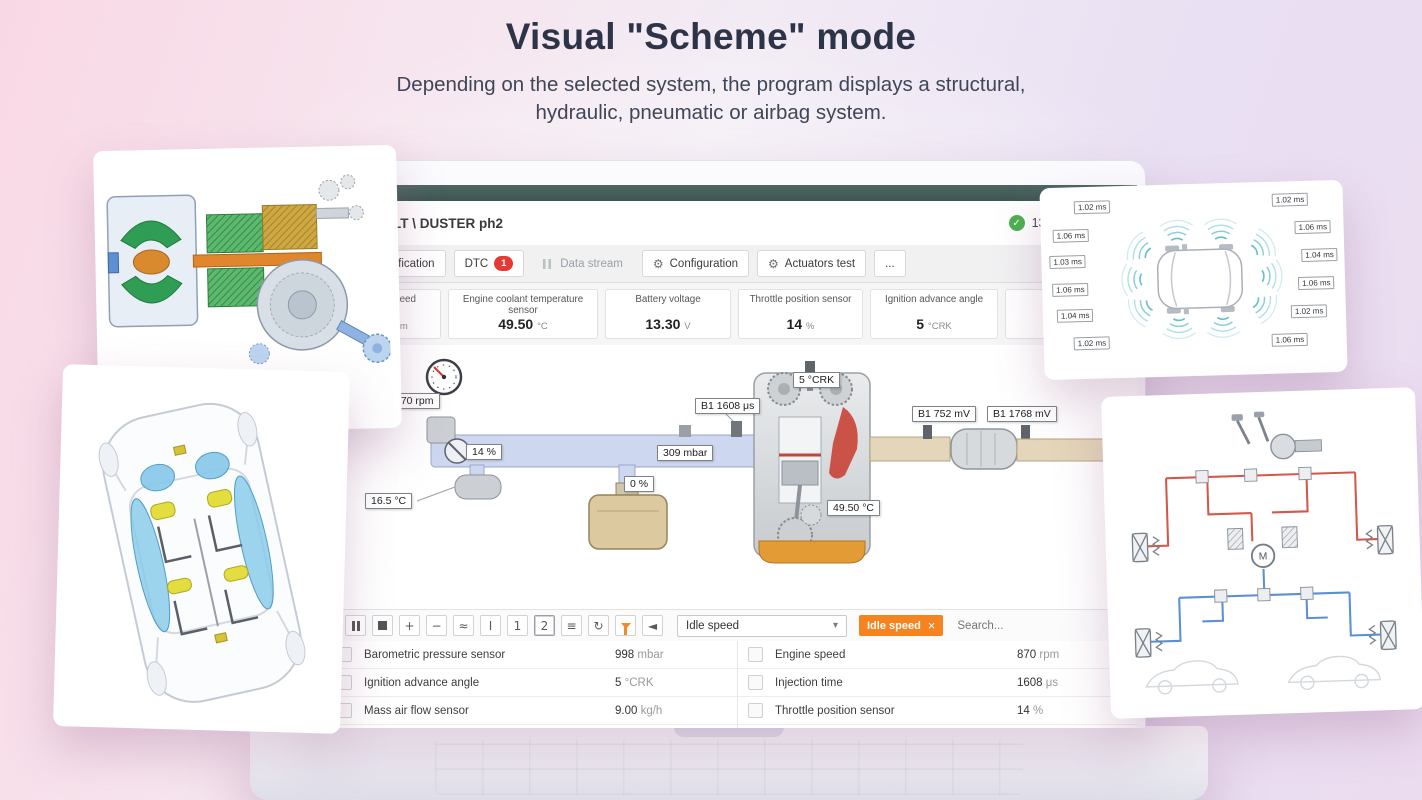 This screenshot has width=1422, height=800. I want to click on param-card-battery-voltage: Battery voltage 13.30 V, so click(668, 314).